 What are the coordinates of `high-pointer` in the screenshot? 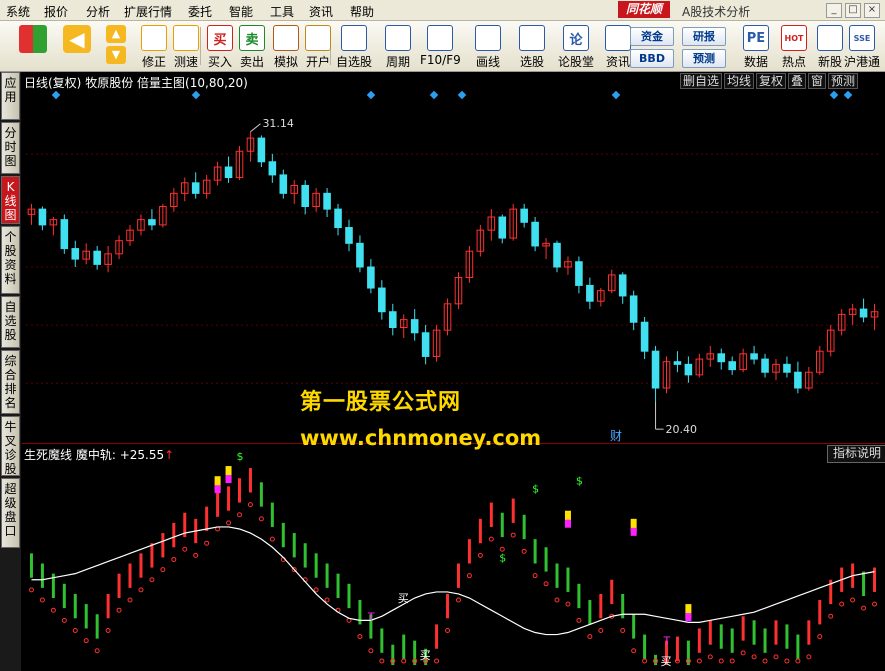 It's located at (255, 128).